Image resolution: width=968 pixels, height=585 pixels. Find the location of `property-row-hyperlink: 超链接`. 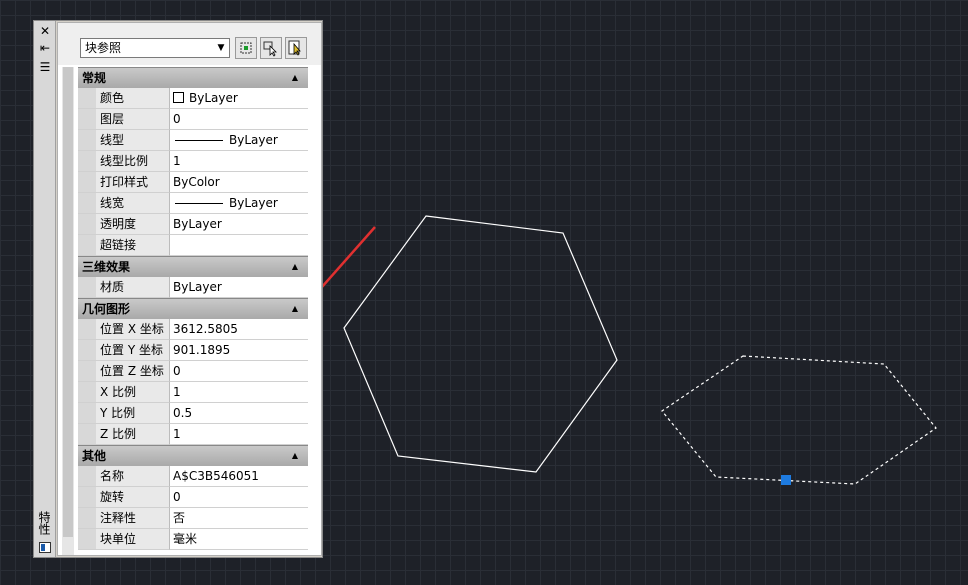

property-row-hyperlink: 超链接 is located at coordinates (193, 245).